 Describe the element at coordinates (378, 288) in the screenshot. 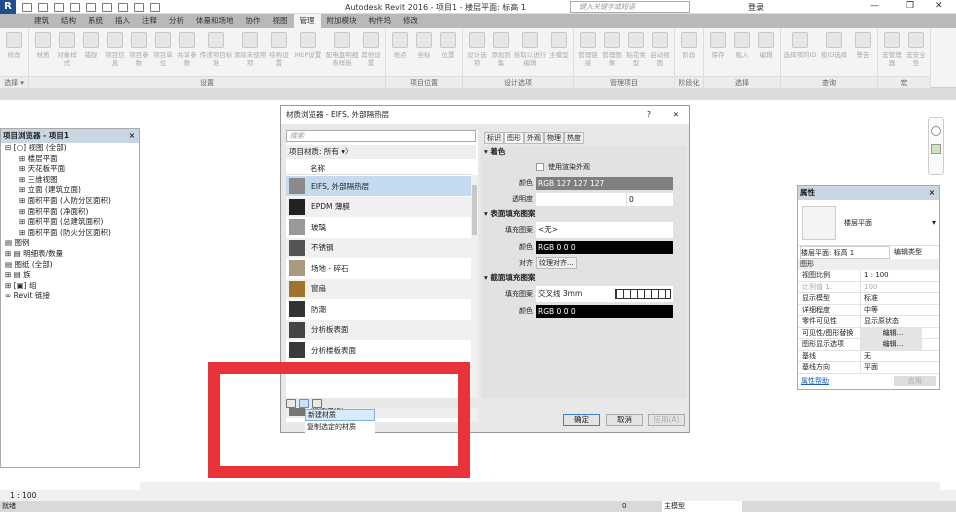

I see `material-row: 窗扇` at that location.